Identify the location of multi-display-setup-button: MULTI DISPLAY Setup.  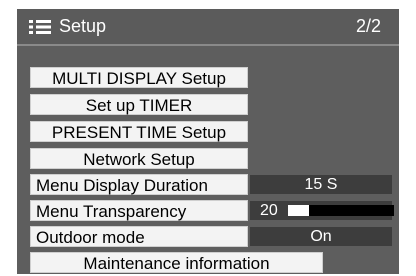
(139, 77).